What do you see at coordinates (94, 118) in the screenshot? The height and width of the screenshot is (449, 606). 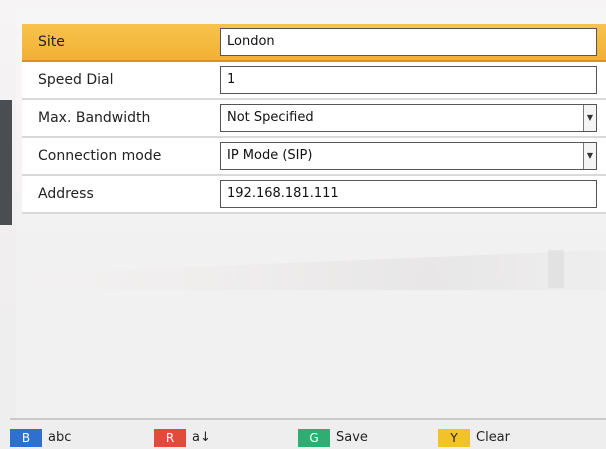 I see `max-bandwidth-label: Max. Bandwidth` at bounding box center [94, 118].